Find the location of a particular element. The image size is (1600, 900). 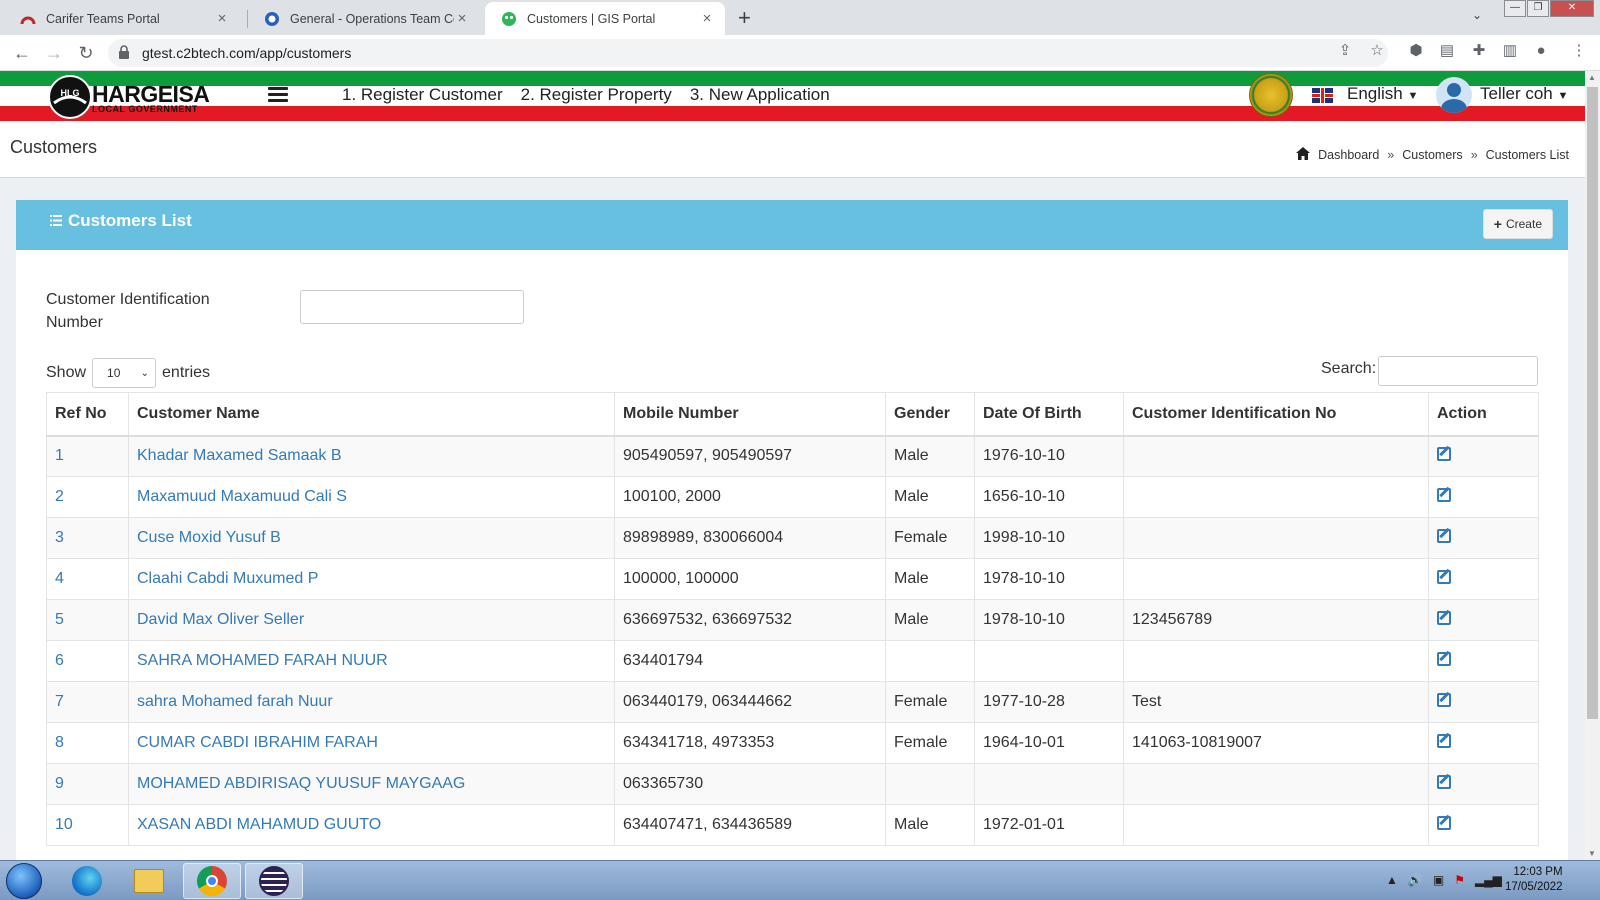

gender-cell: Male is located at coordinates (930, 579).